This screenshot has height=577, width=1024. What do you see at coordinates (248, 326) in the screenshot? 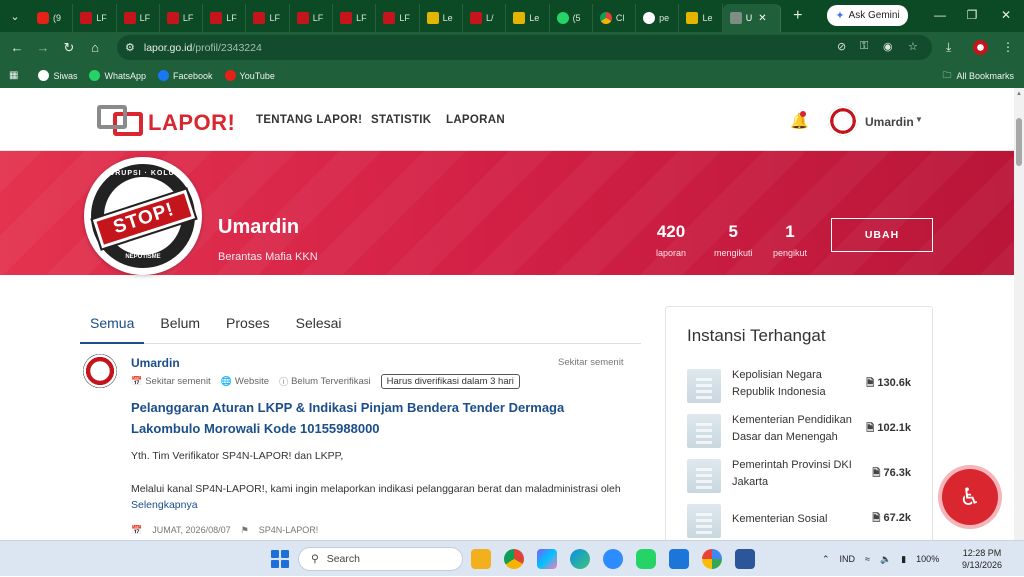
I see `tab-proses: Proses` at bounding box center [248, 326].